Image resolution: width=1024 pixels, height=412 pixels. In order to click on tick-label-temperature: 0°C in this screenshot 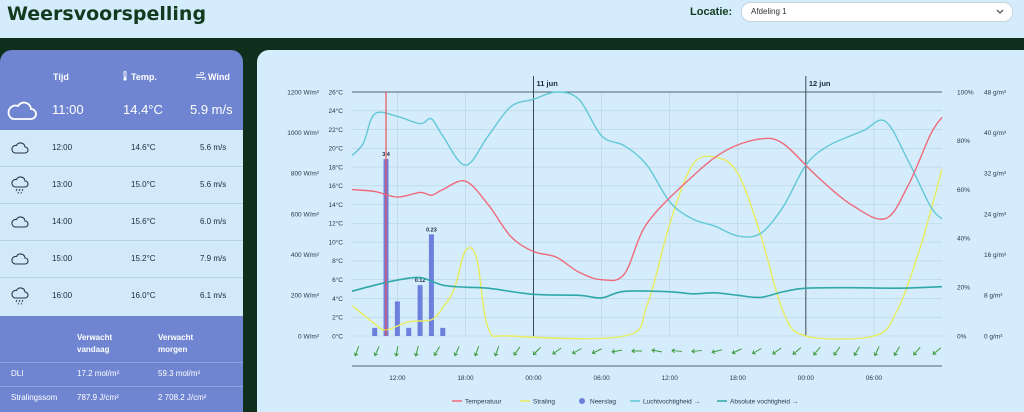, I will do `click(337, 336)`.